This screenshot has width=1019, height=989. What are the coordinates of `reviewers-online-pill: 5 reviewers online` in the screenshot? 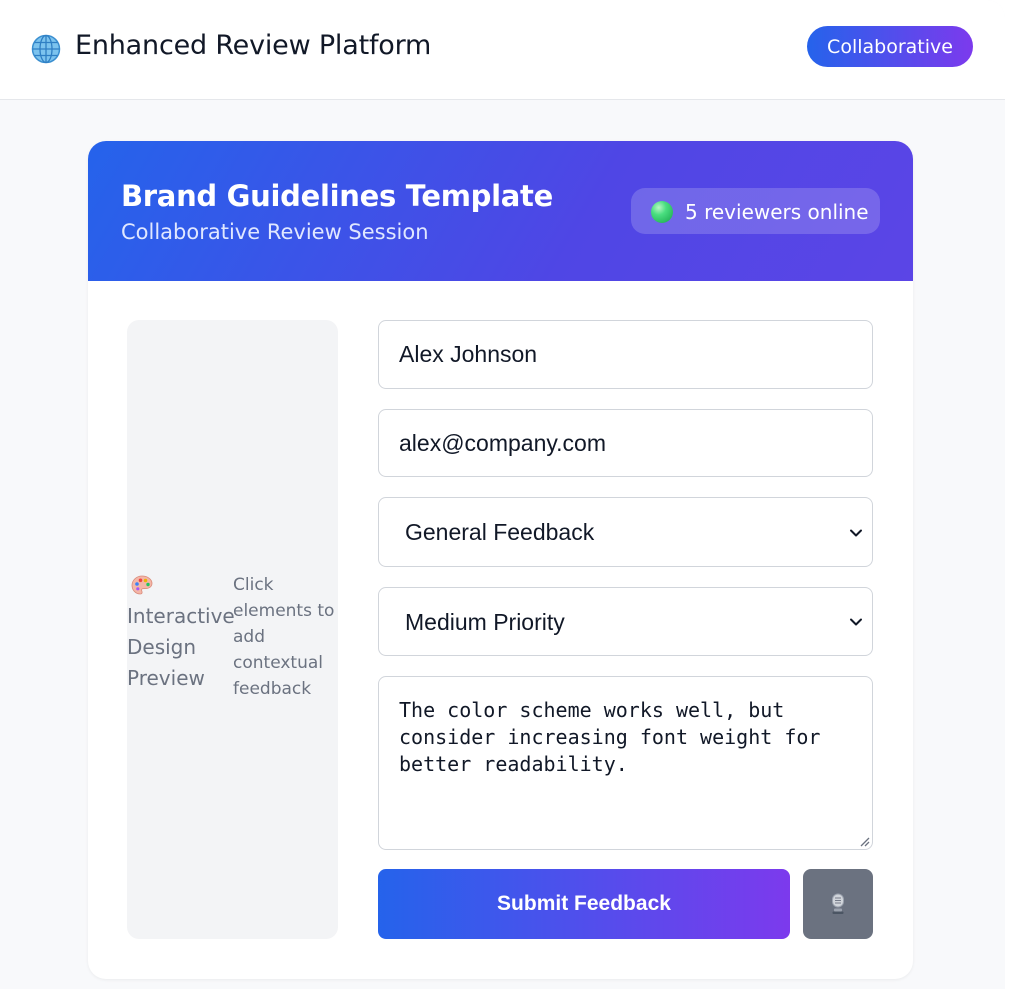 It's located at (755, 211).